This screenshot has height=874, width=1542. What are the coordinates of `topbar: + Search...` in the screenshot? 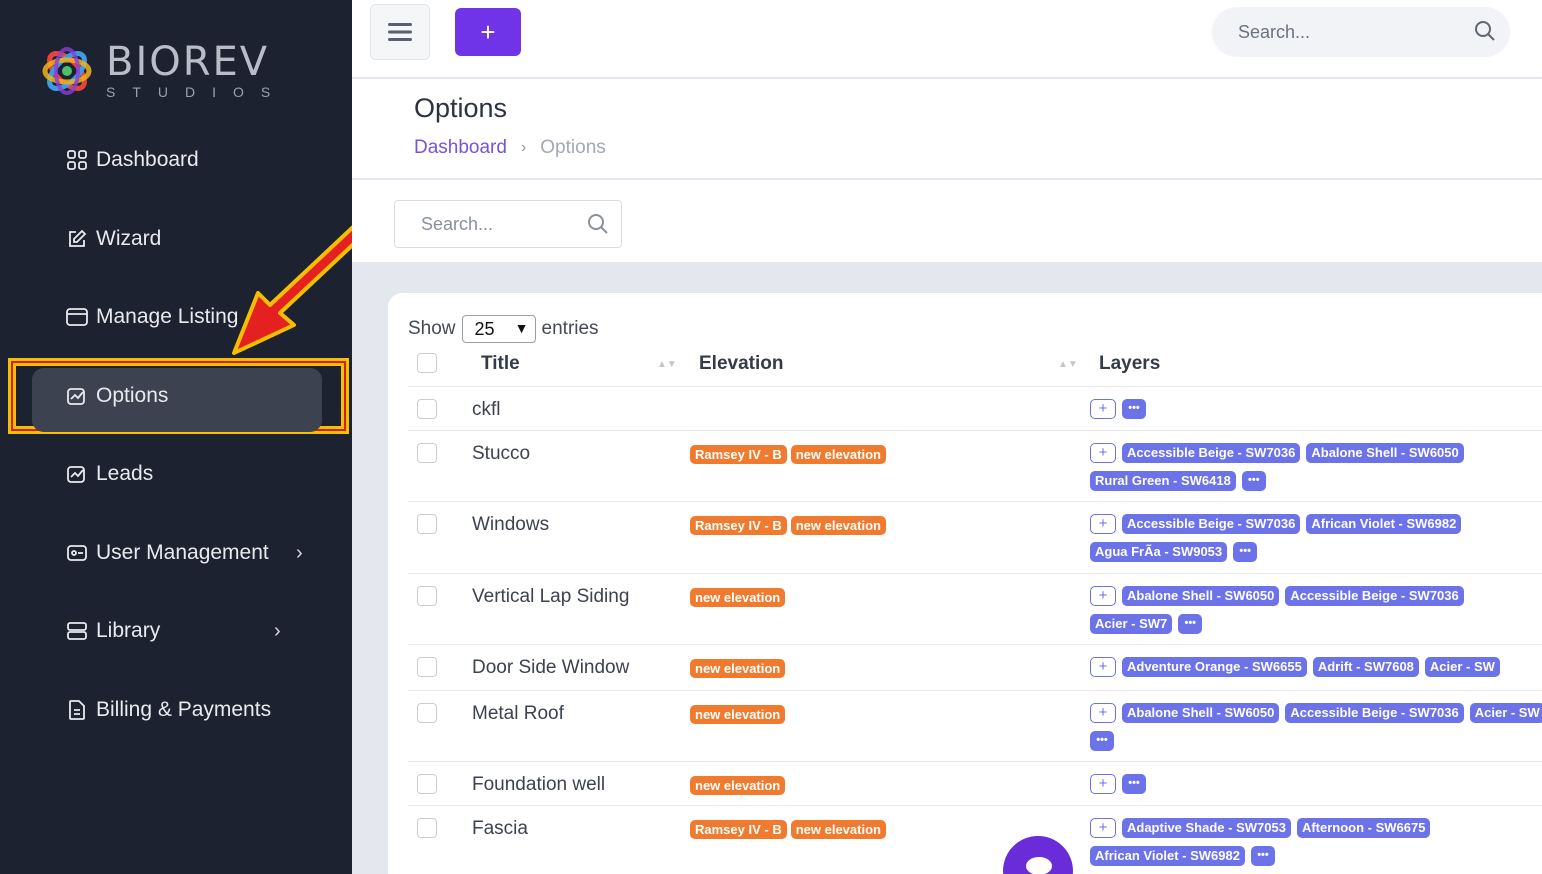 It's located at (947, 39).